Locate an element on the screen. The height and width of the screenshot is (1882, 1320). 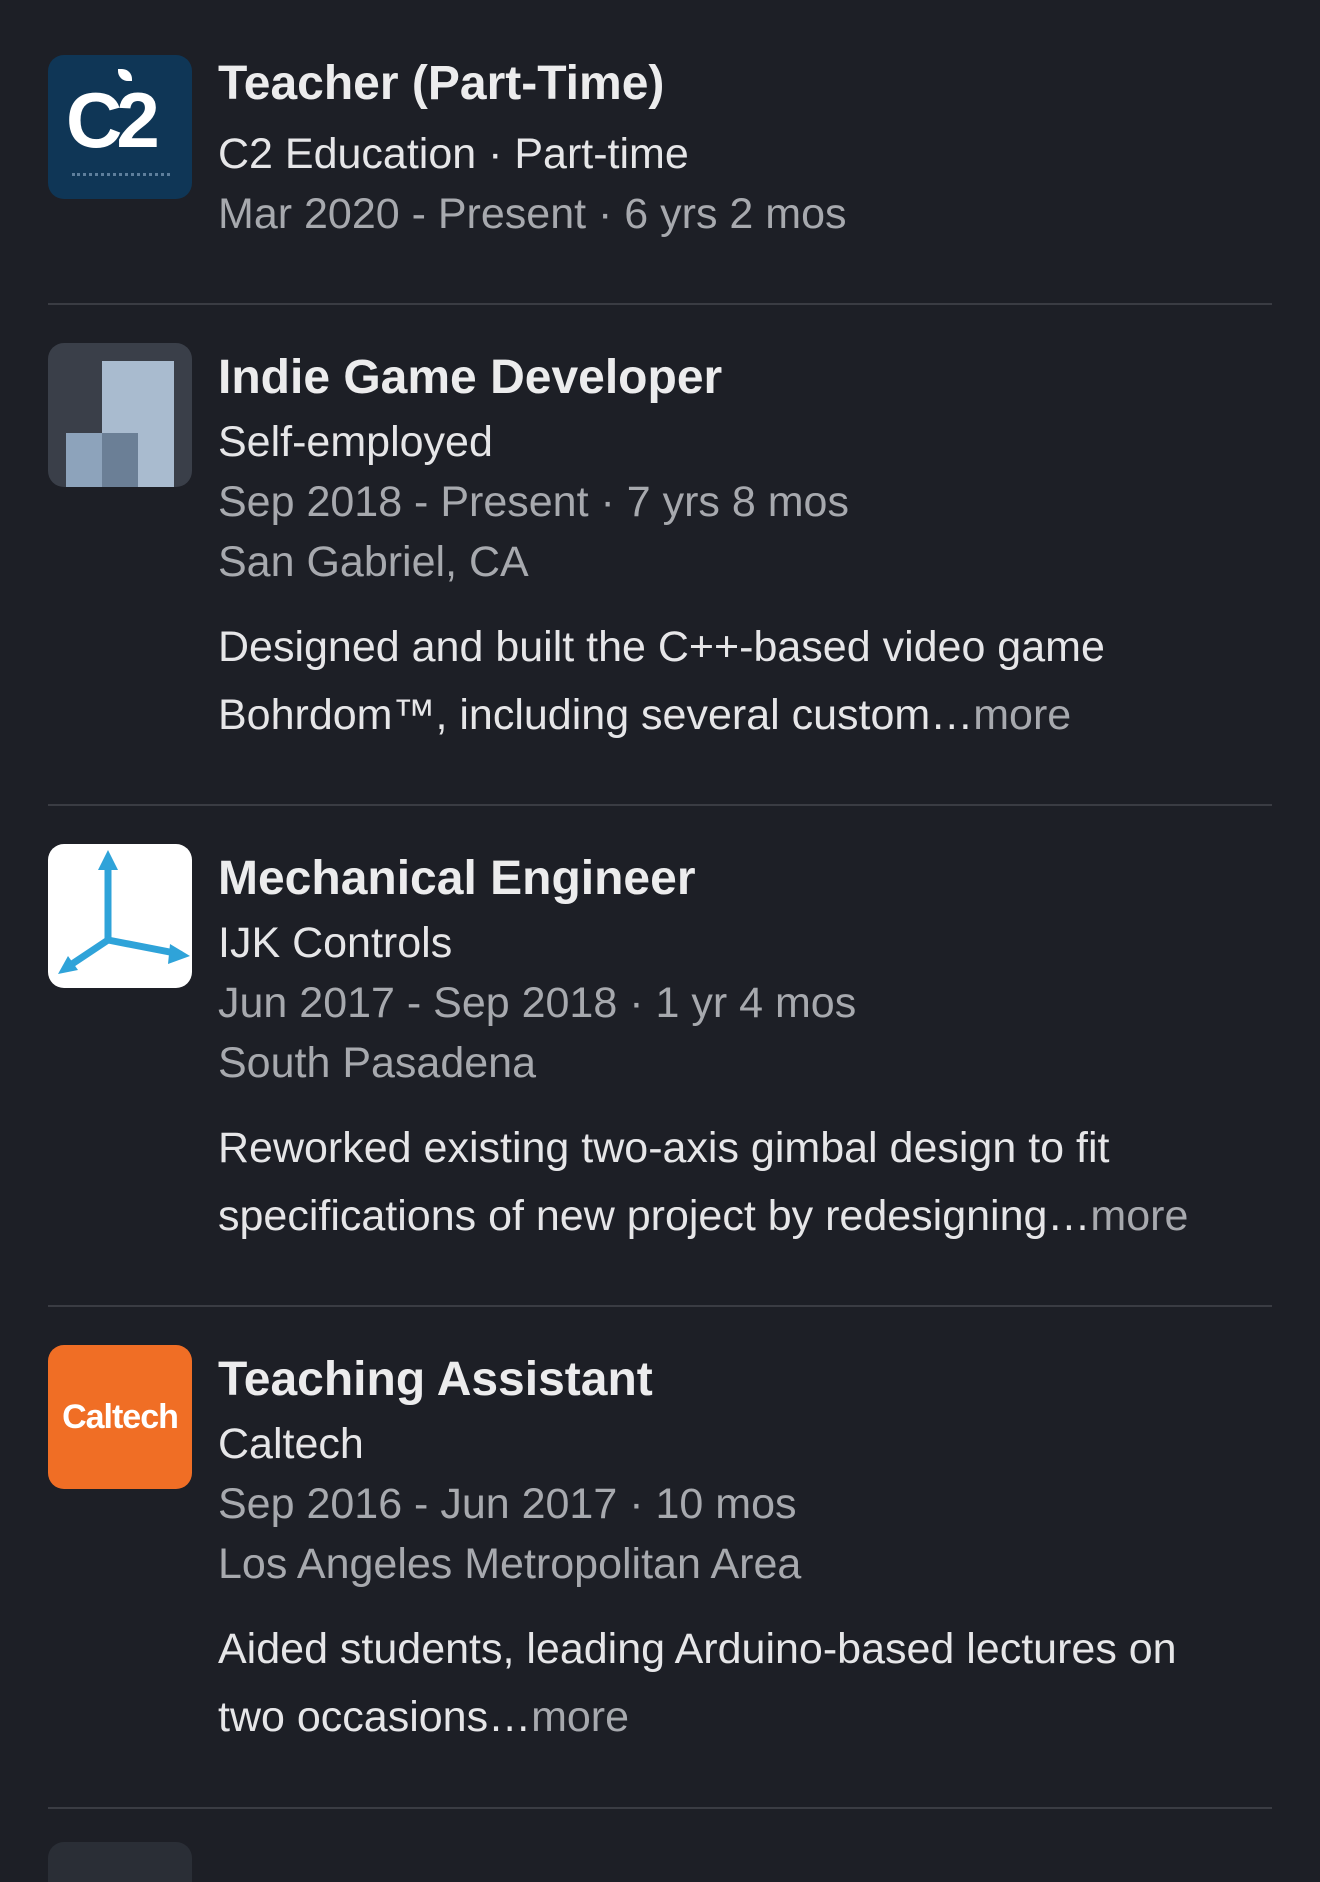
job-title: Teacher (Part-Time) is located at coordinates (441, 83).